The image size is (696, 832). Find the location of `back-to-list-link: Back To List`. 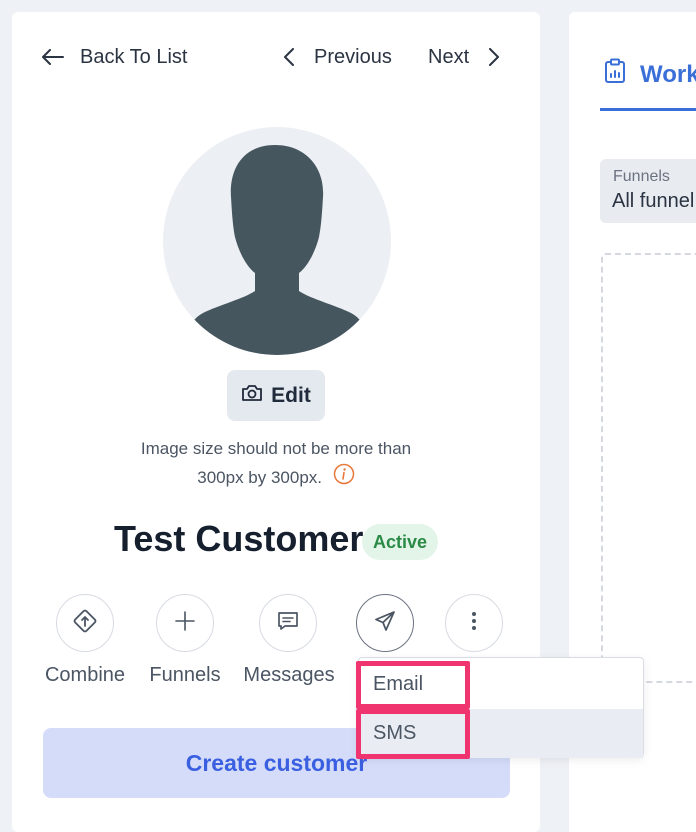

back-to-list-link: Back To List is located at coordinates (114, 57).